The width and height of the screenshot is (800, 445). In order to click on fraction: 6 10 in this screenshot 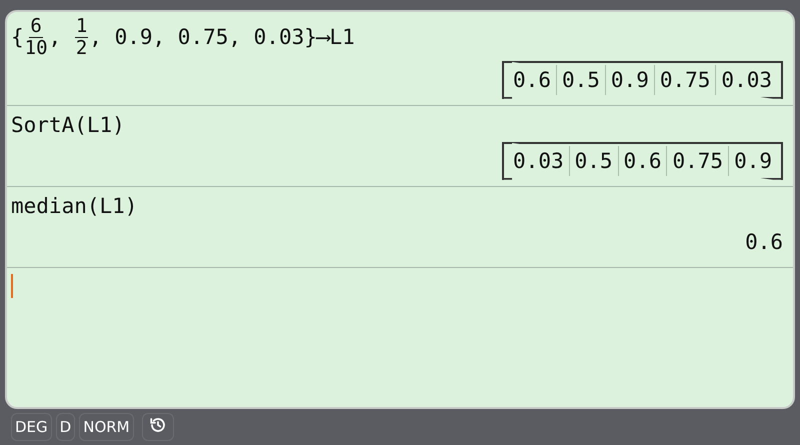, I will do `click(36, 37)`.